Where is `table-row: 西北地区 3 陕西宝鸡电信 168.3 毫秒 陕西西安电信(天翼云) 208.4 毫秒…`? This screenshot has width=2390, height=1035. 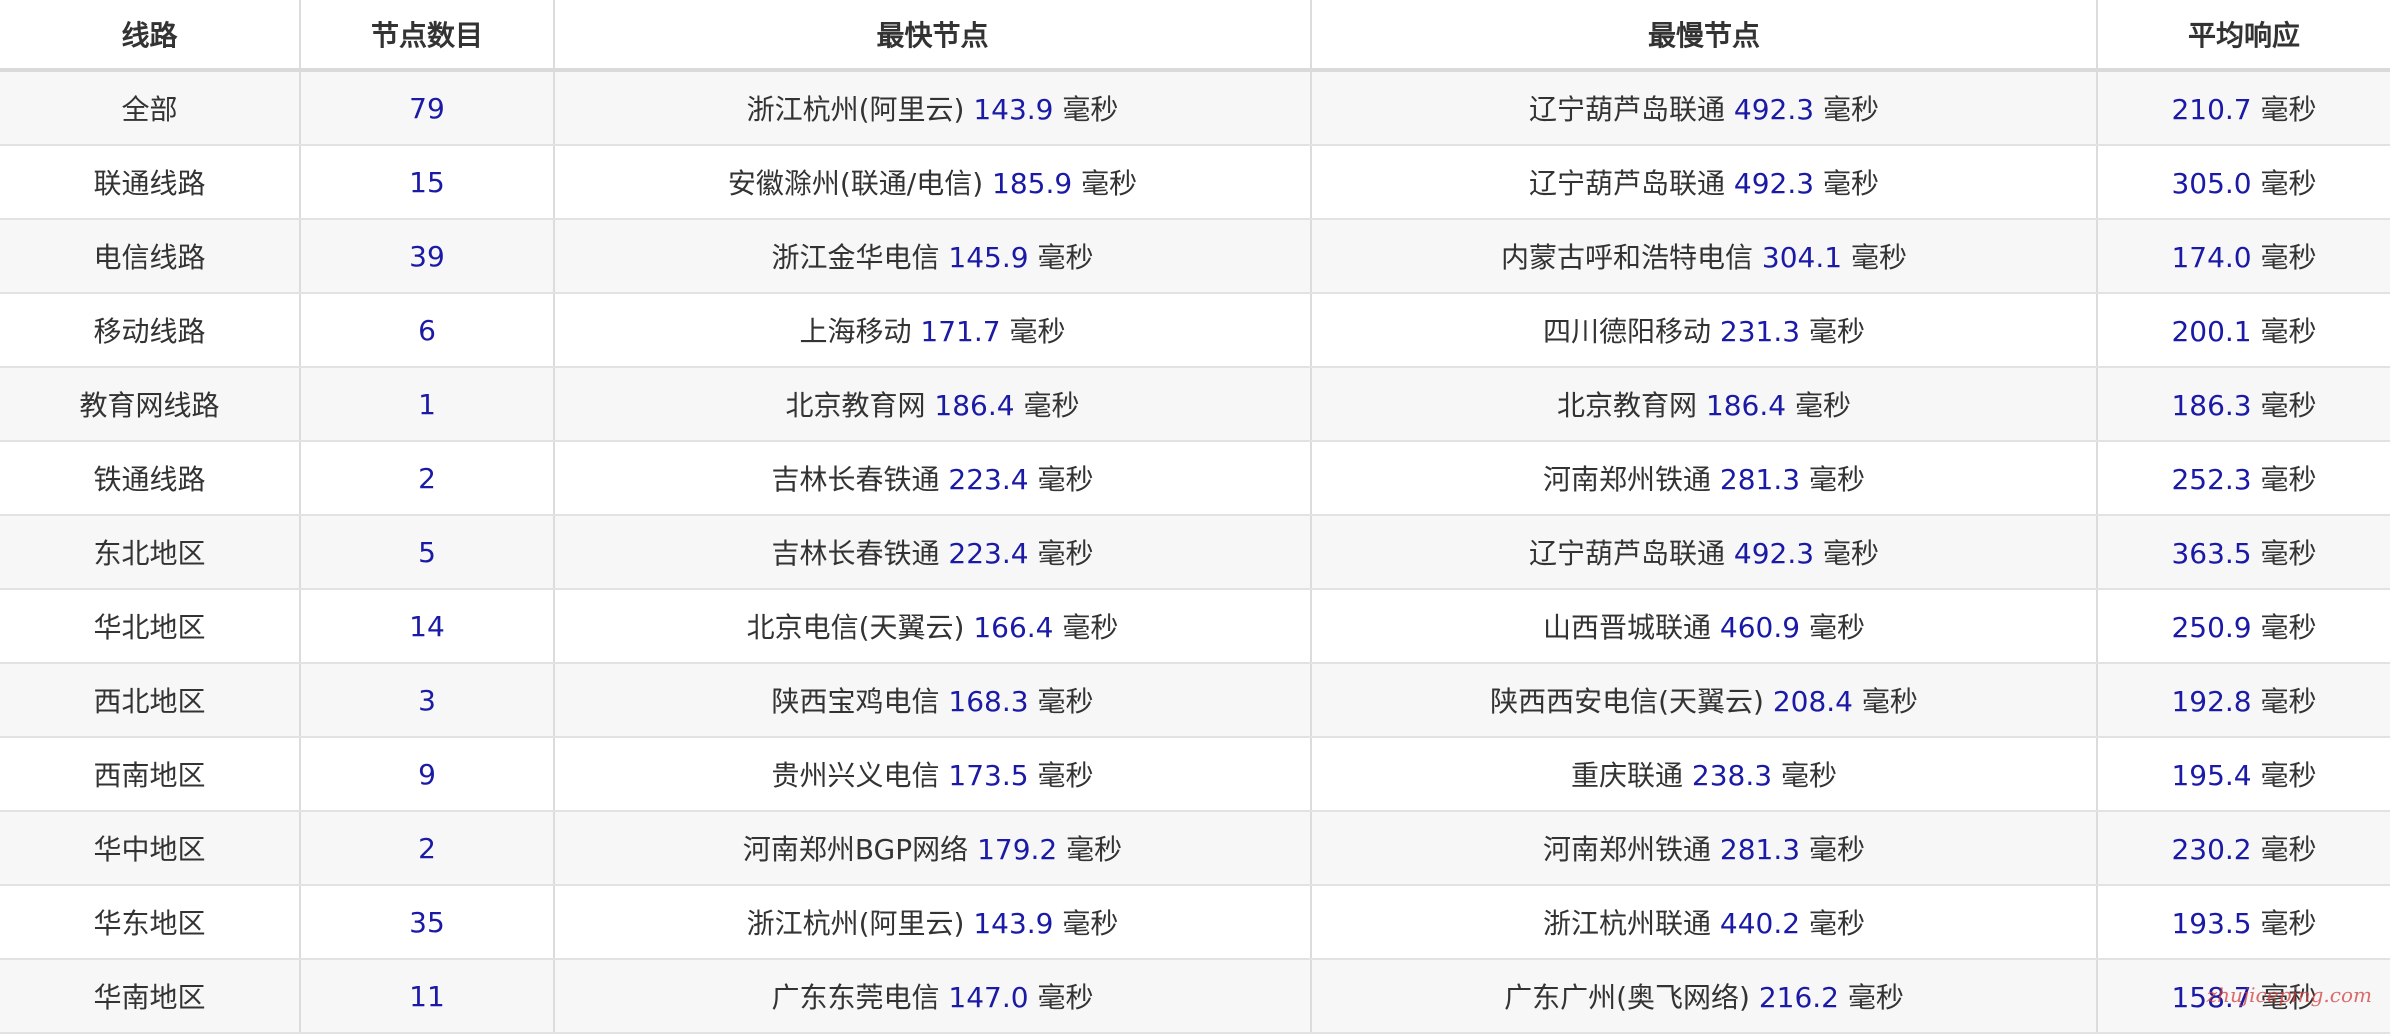 table-row: 西北地区 3 陕西宝鸡电信 168.3 毫秒 陕西西安电信(天翼云) 208.4 毫秒… is located at coordinates (1195, 700).